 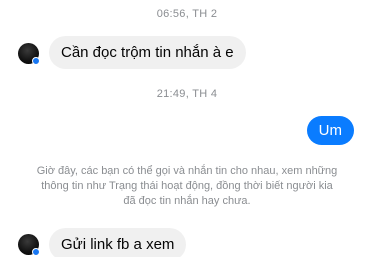 What do you see at coordinates (187, 201) in the screenshot?
I see `chat-notice-line: đã đọc tin nhắn hay chưa.` at bounding box center [187, 201].